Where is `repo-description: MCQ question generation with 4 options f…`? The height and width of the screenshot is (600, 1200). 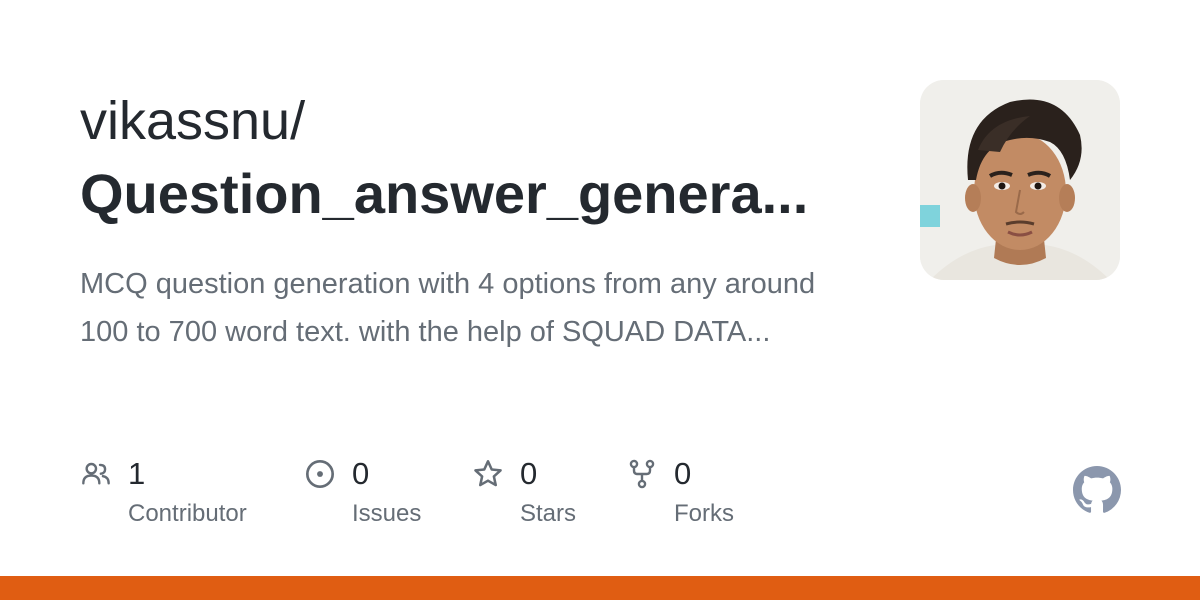
repo-description: MCQ question generation with 4 options f… is located at coordinates (448, 308).